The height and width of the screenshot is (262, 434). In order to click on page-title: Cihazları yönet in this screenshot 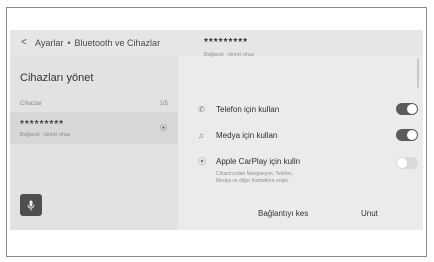, I will do `click(57, 78)`.